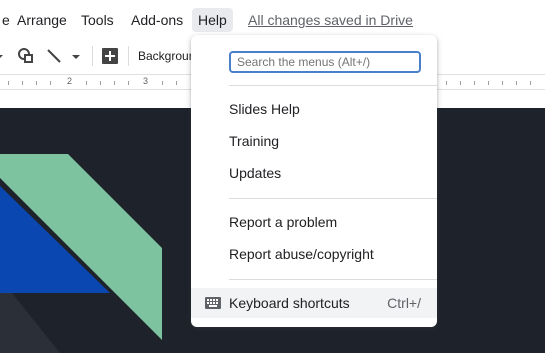 This screenshot has height=353, width=545. I want to click on menu-item-keyboard-shortcuts: Keyboard shortcuts Ctrl+/, so click(314, 303).